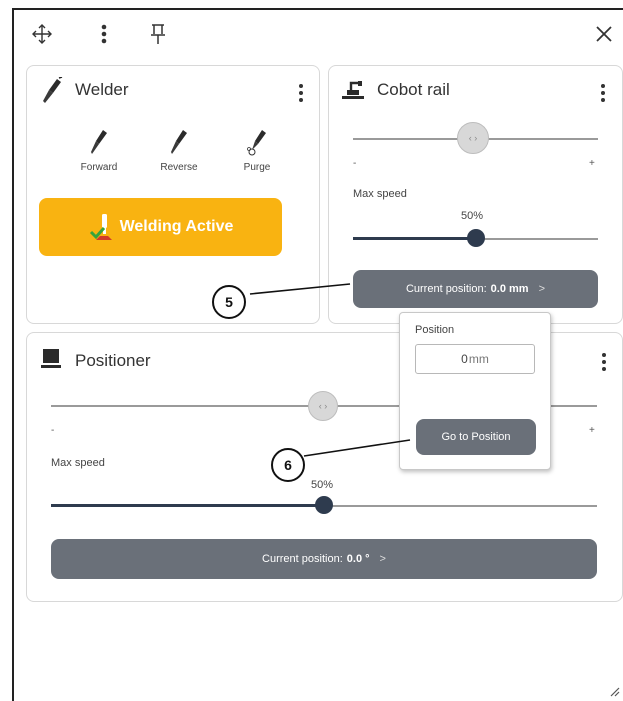 The image size is (623, 701). What do you see at coordinates (229, 302) in the screenshot?
I see `callout-5: 5` at bounding box center [229, 302].